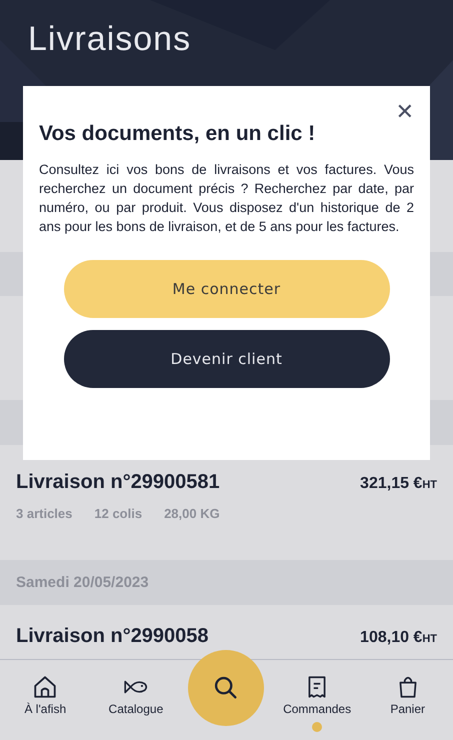  What do you see at coordinates (317, 727) in the screenshot?
I see `active-indicator` at bounding box center [317, 727].